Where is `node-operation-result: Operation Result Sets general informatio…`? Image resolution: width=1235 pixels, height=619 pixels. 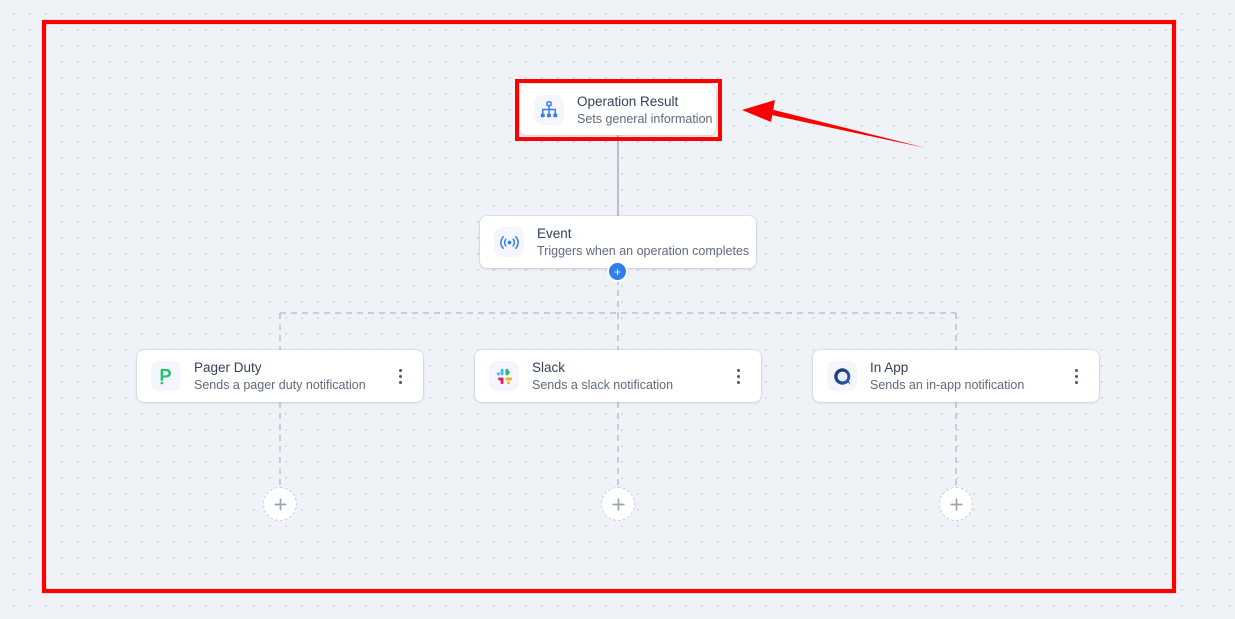 node-operation-result: Operation Result Sets general informatio… is located at coordinates (618, 109).